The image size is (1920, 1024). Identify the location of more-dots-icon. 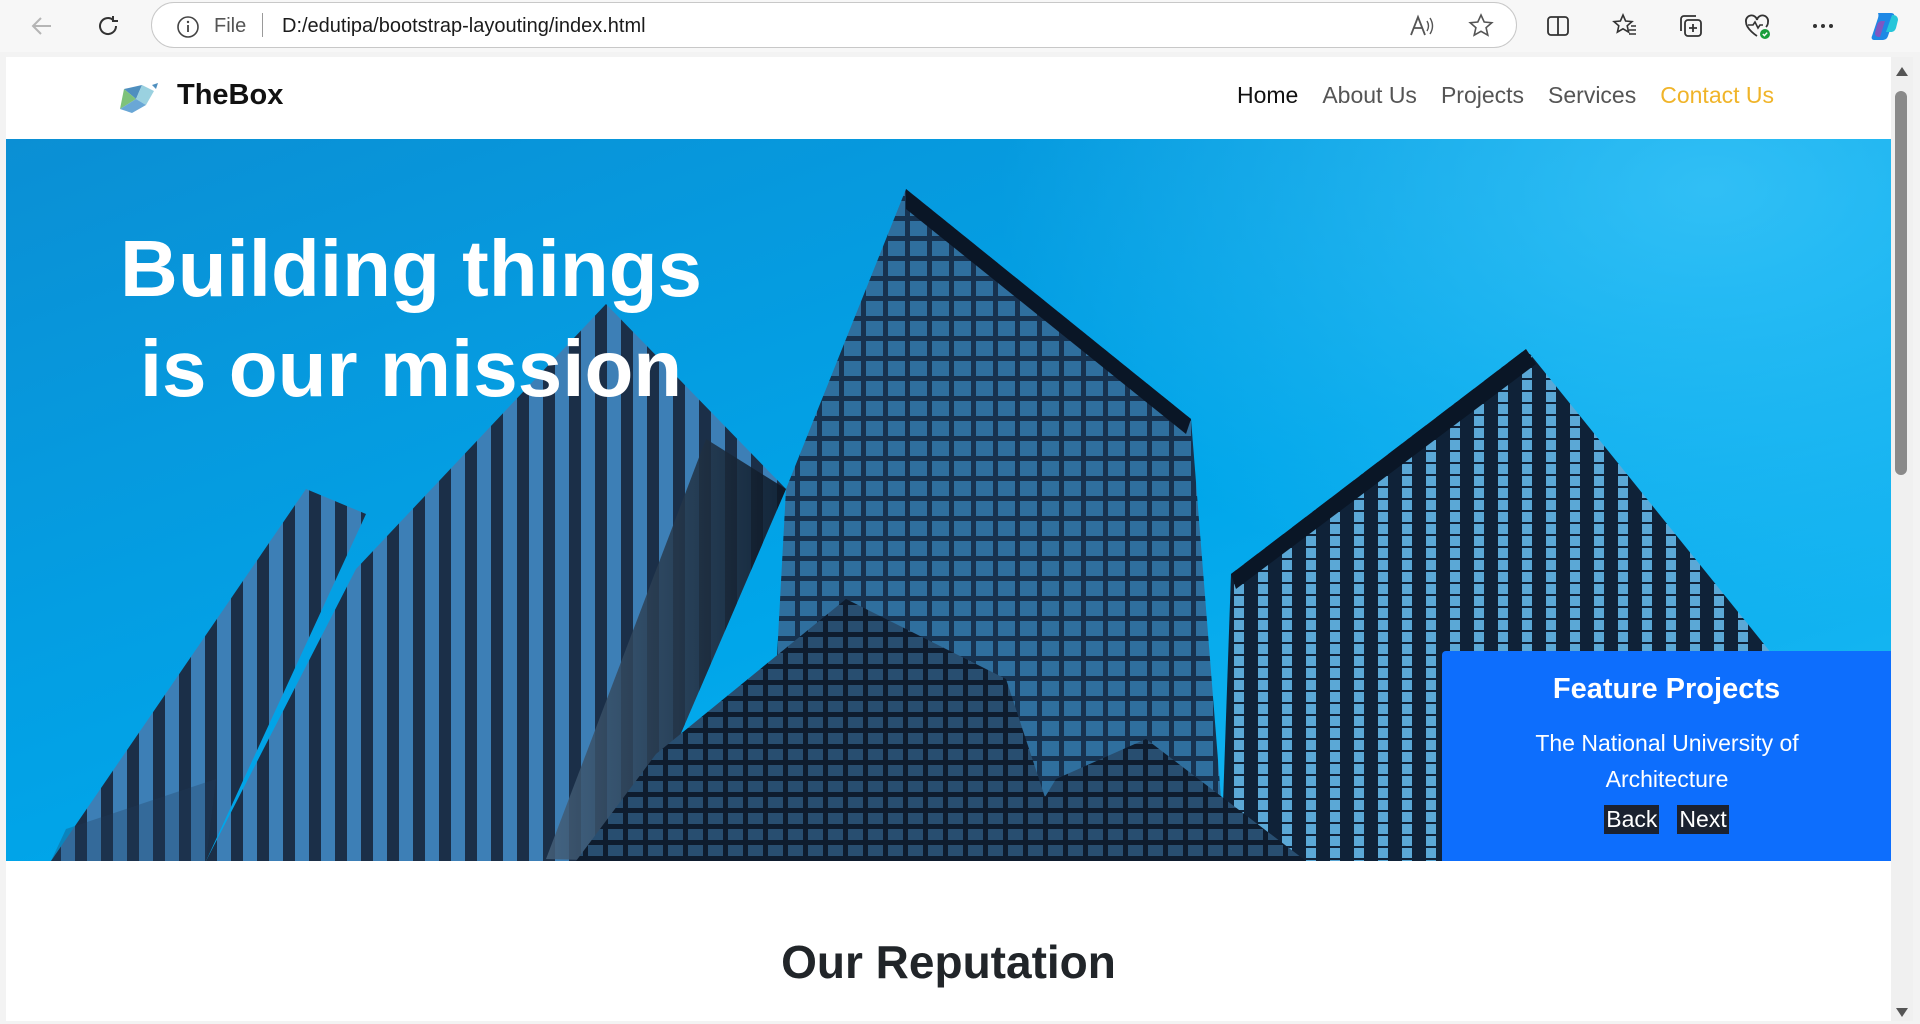
(1823, 26).